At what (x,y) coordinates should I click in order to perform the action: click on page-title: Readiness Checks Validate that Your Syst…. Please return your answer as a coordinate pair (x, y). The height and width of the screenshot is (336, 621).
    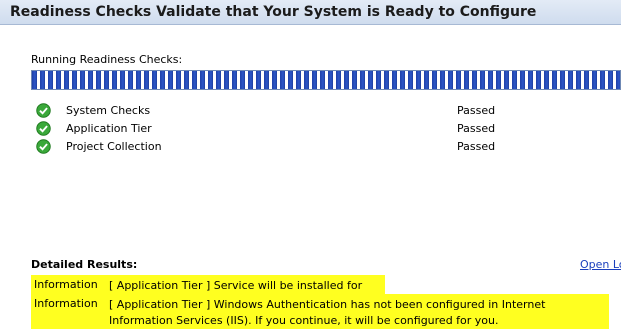
    Looking at the image, I should click on (273, 12).